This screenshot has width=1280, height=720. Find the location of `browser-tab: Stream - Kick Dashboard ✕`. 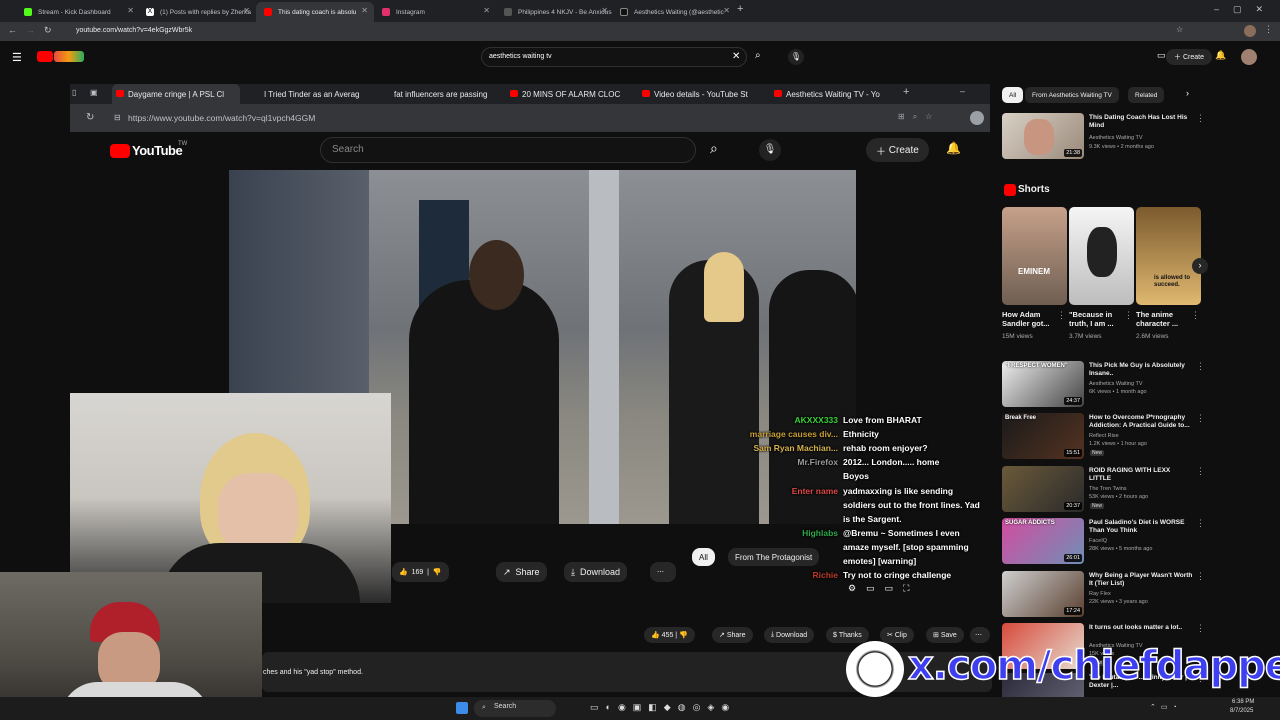

browser-tab: Stream - Kick Dashboard ✕ is located at coordinates (78, 12).